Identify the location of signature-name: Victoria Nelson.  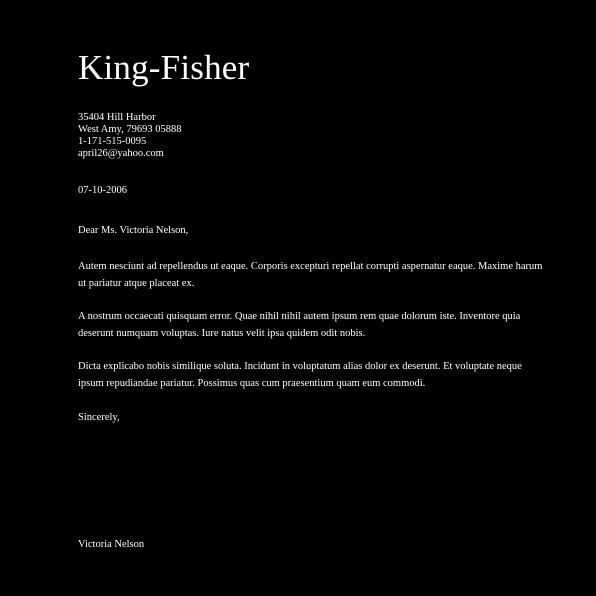
(111, 544).